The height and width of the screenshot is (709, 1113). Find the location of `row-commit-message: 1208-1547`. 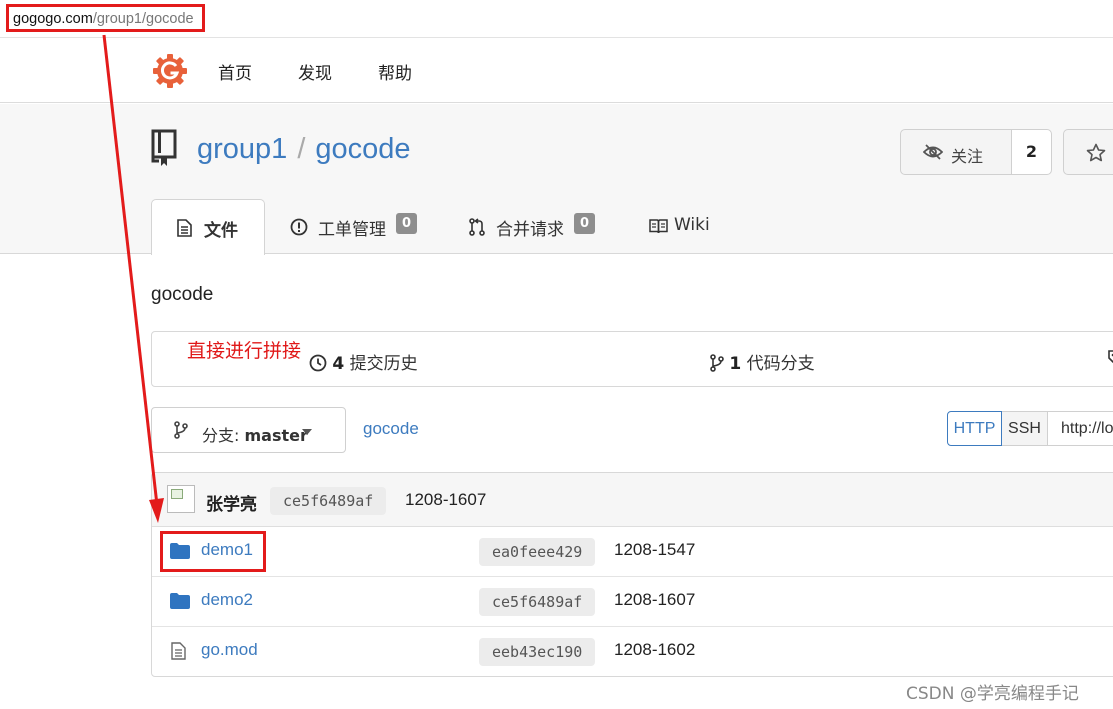

row-commit-message: 1208-1547 is located at coordinates (655, 549).